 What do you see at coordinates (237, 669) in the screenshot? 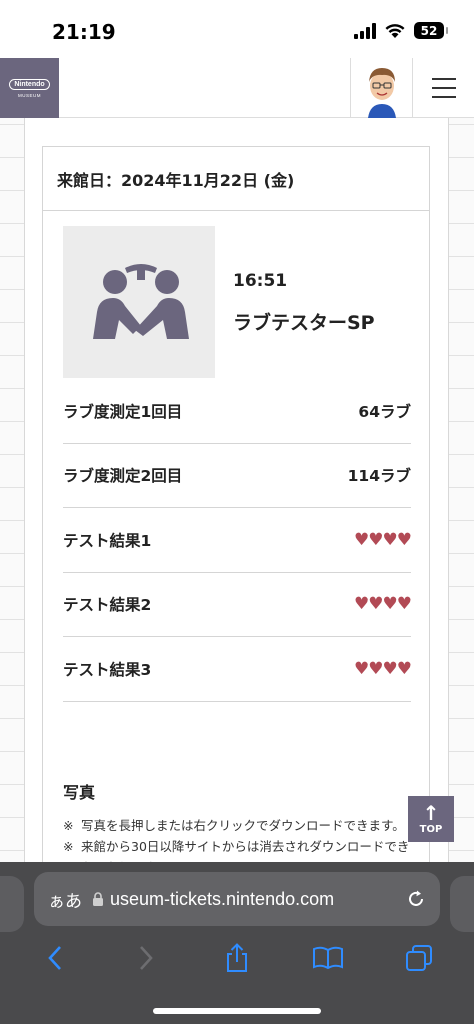
I see `result-row: テスト結果3 ♥♥♥♥` at bounding box center [237, 669].